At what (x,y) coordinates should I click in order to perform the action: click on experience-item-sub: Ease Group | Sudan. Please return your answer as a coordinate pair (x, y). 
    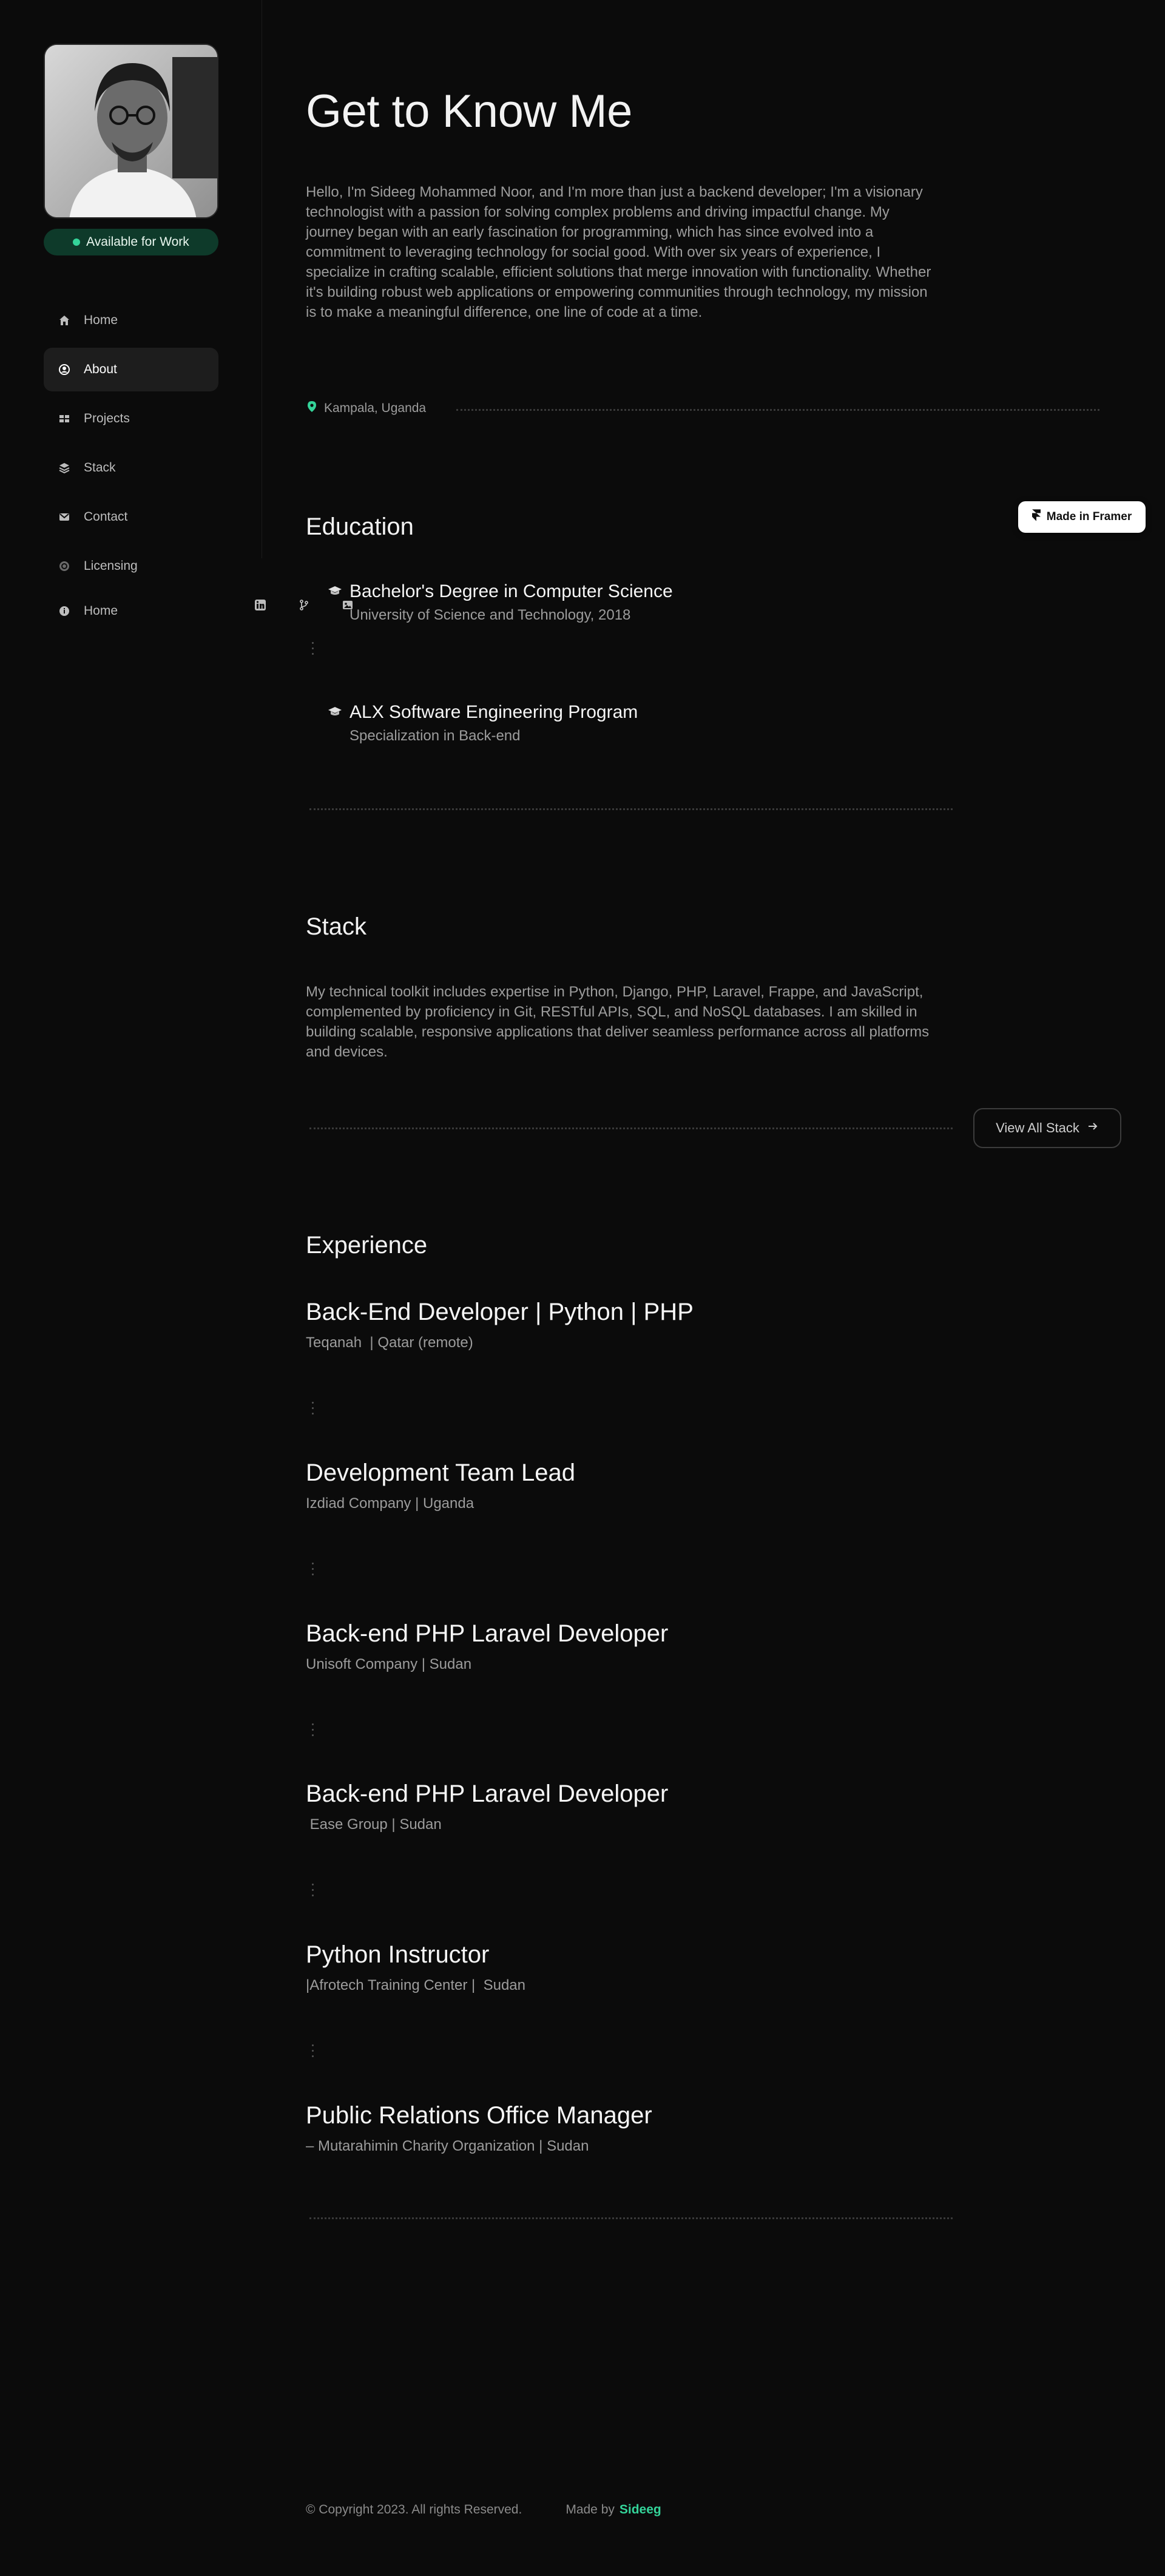
    Looking at the image, I should click on (374, 1824).